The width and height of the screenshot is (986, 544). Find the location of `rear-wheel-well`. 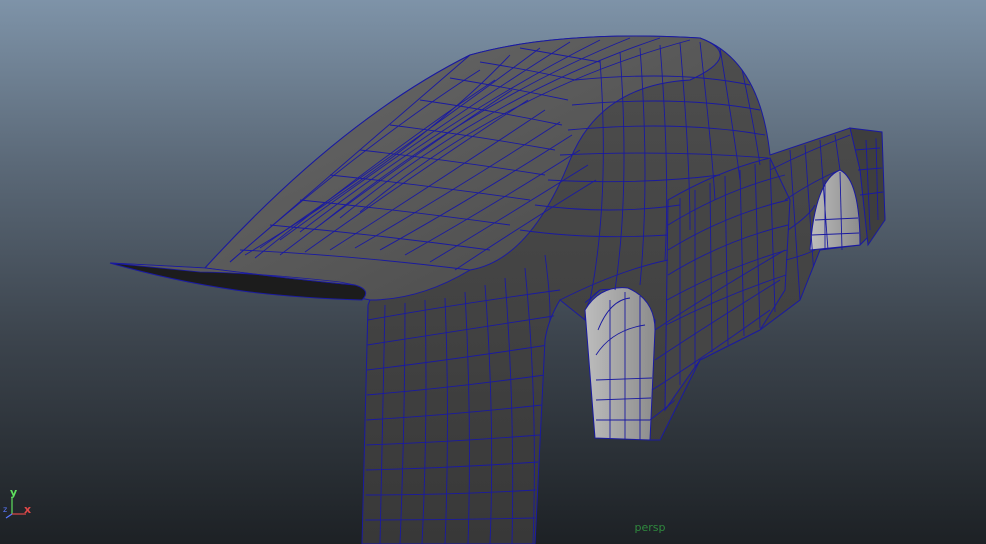

rear-wheel-well is located at coordinates (620, 364).